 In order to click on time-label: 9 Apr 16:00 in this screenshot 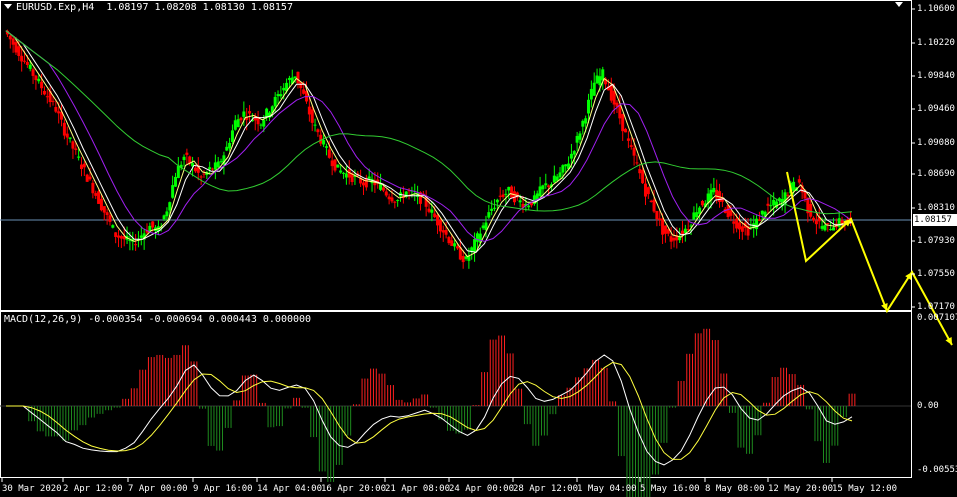, I will do `click(223, 489)`.